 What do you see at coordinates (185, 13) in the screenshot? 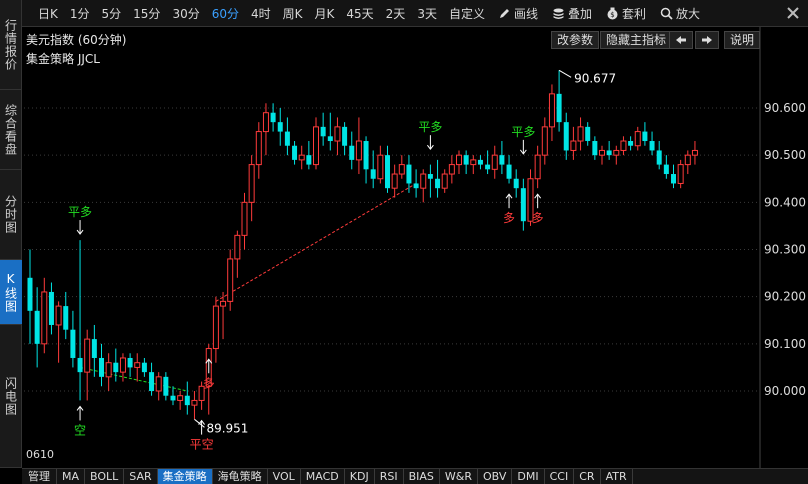
I see `period-tab-4: 30分` at bounding box center [185, 13].